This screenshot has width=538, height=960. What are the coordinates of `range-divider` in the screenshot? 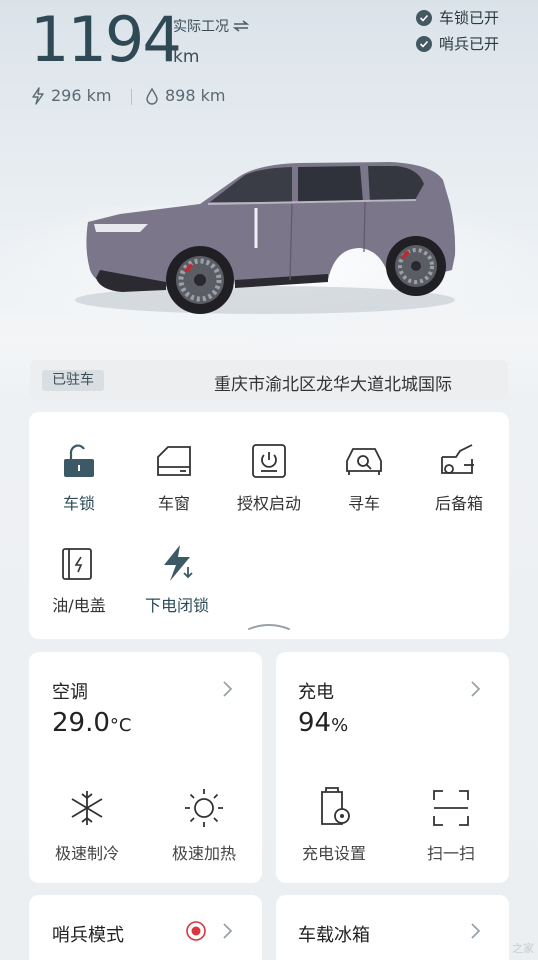 It's located at (131, 97).